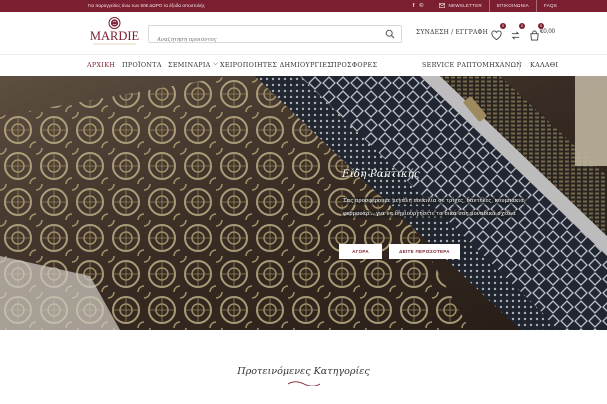 This screenshot has width=607, height=404. I want to click on site-logo: MARDIE, so click(114, 32).